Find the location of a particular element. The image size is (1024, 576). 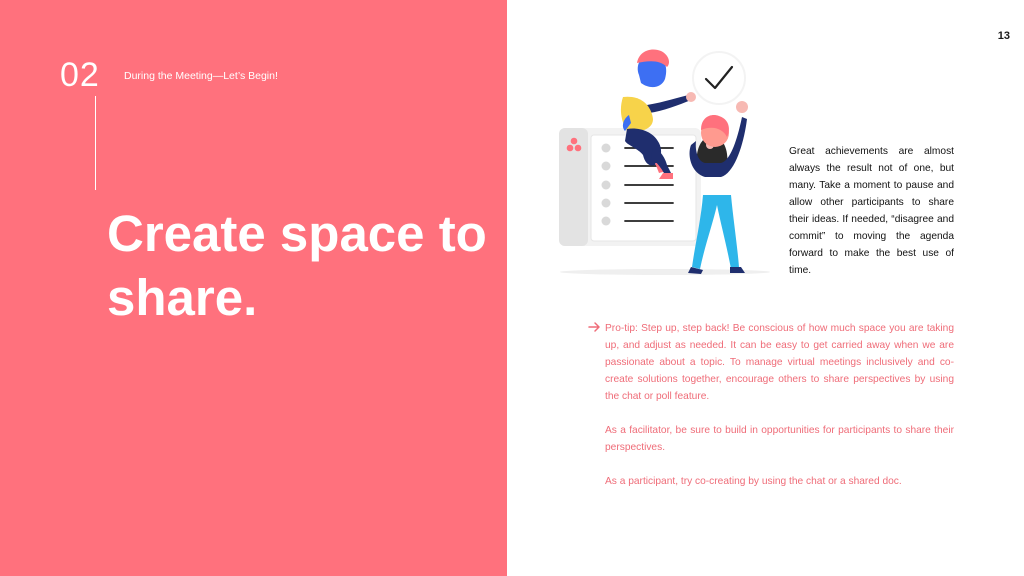

slide-headline: Create space to share. is located at coordinates (297, 265).